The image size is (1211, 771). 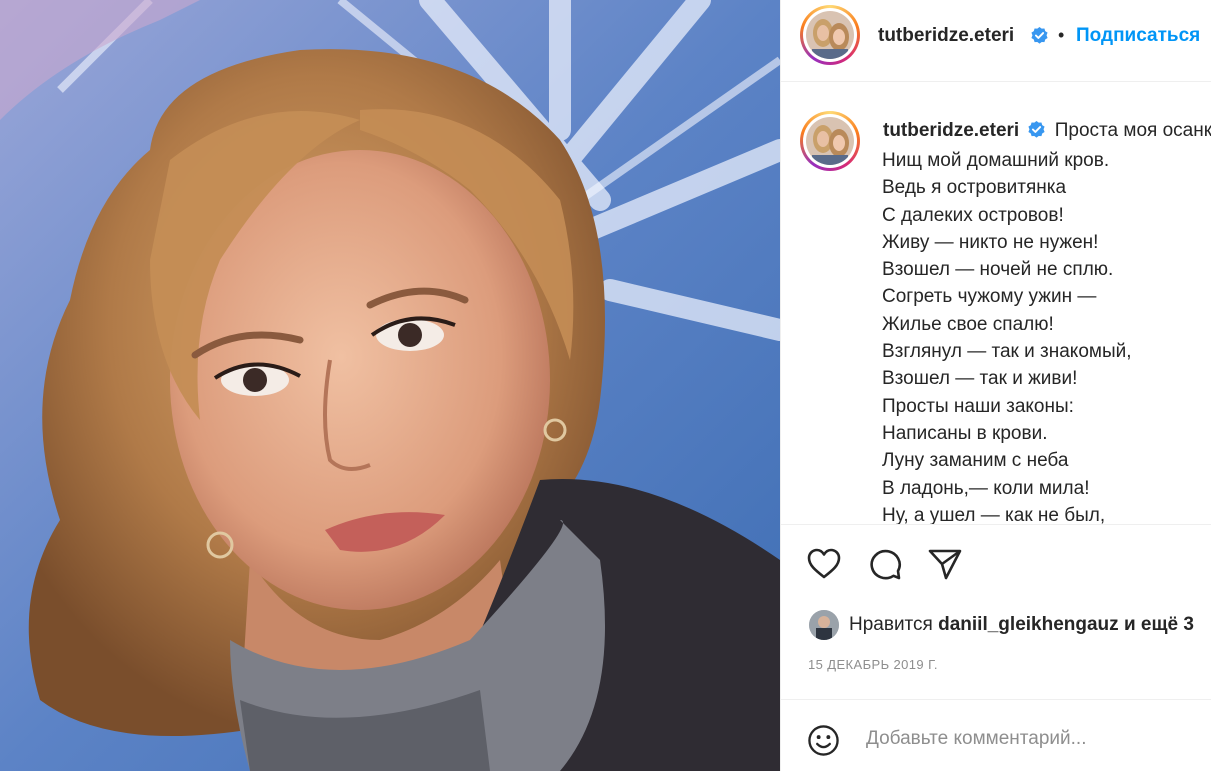 I want to click on caption-line: Ведь я островитянка, so click(x=974, y=188).